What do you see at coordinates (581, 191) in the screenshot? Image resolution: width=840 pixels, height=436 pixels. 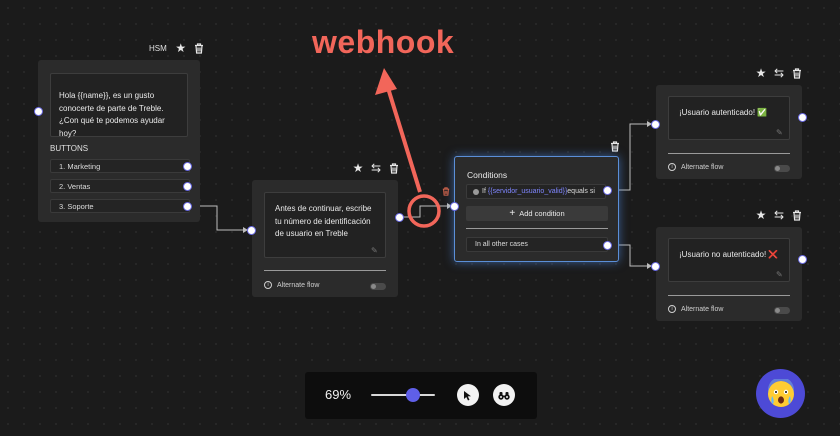 I see `condition-operator: equals si` at bounding box center [581, 191].